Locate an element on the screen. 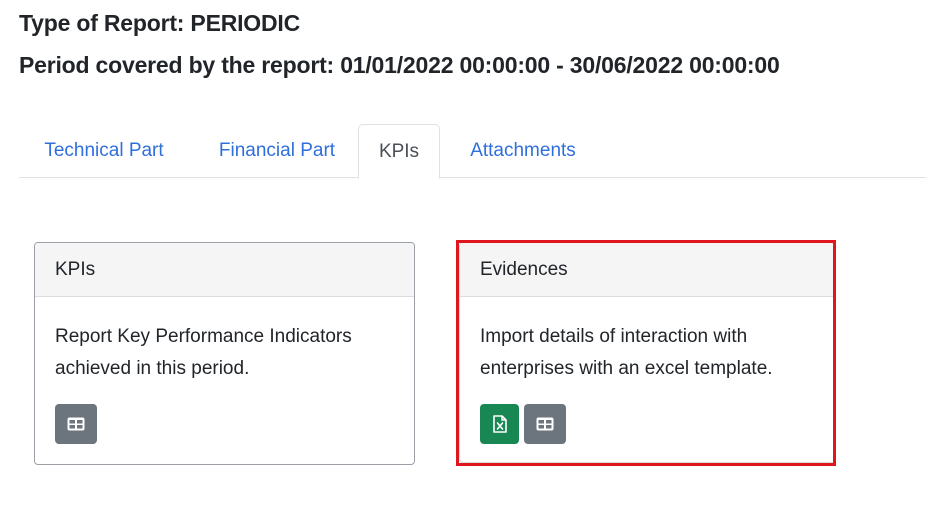  kpis-table-button is located at coordinates (76, 424).